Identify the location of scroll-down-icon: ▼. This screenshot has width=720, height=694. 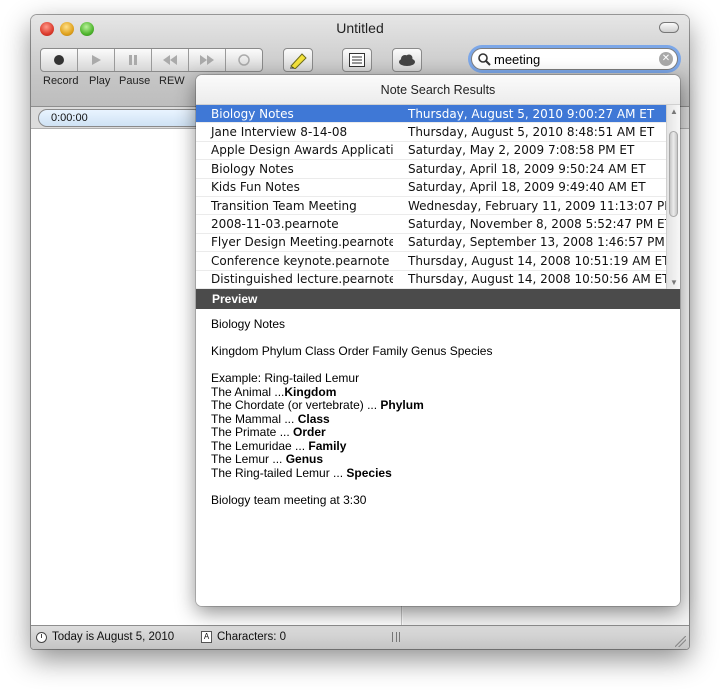
(674, 282).